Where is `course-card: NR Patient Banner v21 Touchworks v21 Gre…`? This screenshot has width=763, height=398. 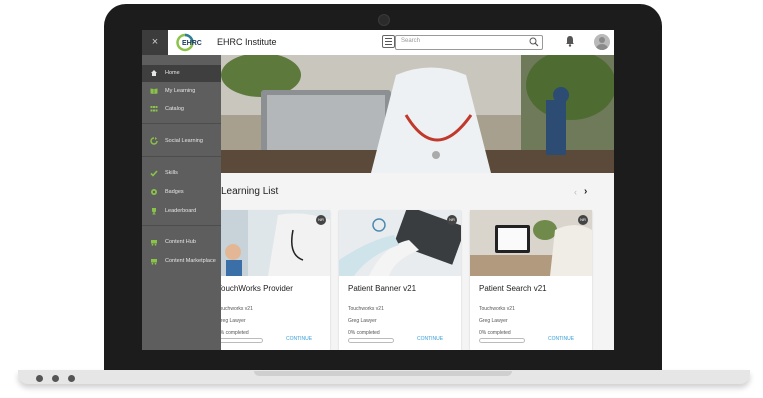
course-card: NR Patient Banner v21 Touchworks v21 Gre… is located at coordinates (400, 280).